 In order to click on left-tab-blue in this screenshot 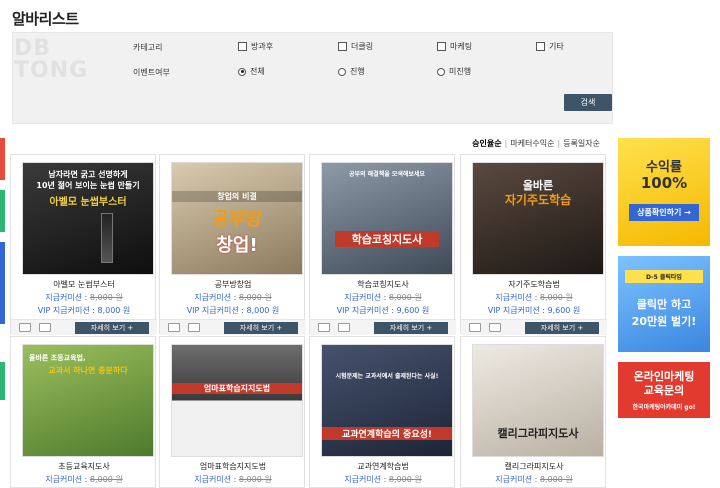, I will do `click(2, 283)`.